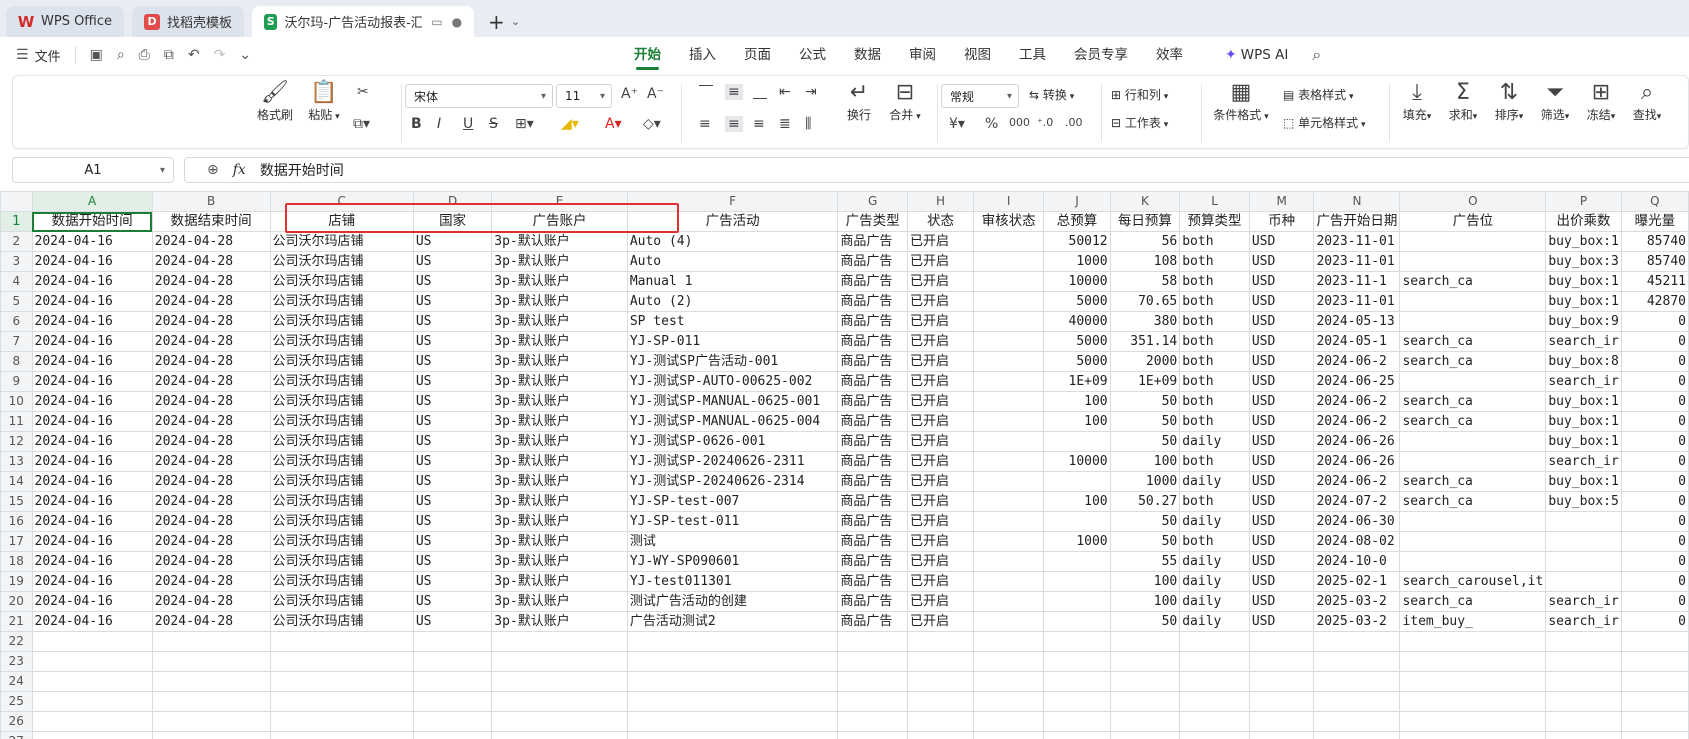 The height and width of the screenshot is (739, 1689). Describe the element at coordinates (1077, 281) in the screenshot. I see `cell: 10000` at that location.